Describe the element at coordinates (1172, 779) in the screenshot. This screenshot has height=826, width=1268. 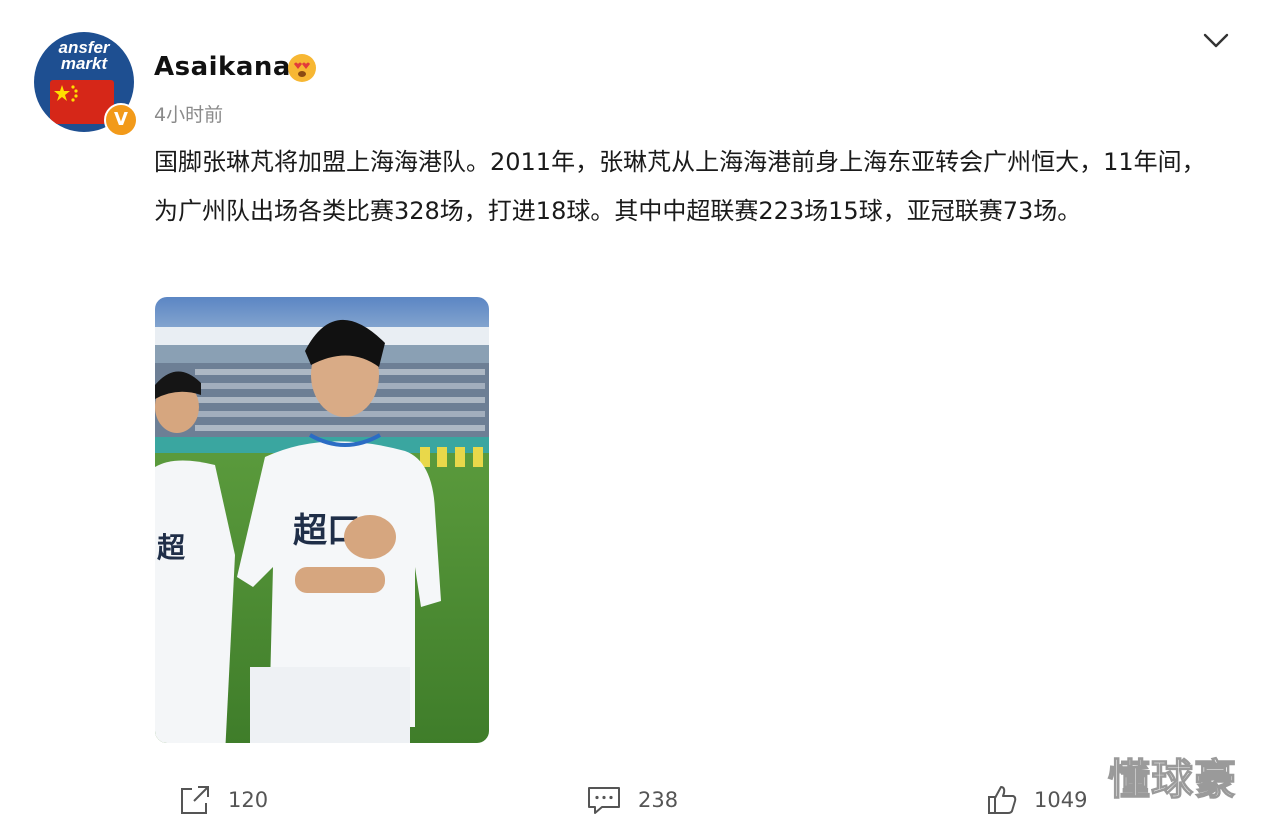
I see `watermark: 懂球豪` at that location.